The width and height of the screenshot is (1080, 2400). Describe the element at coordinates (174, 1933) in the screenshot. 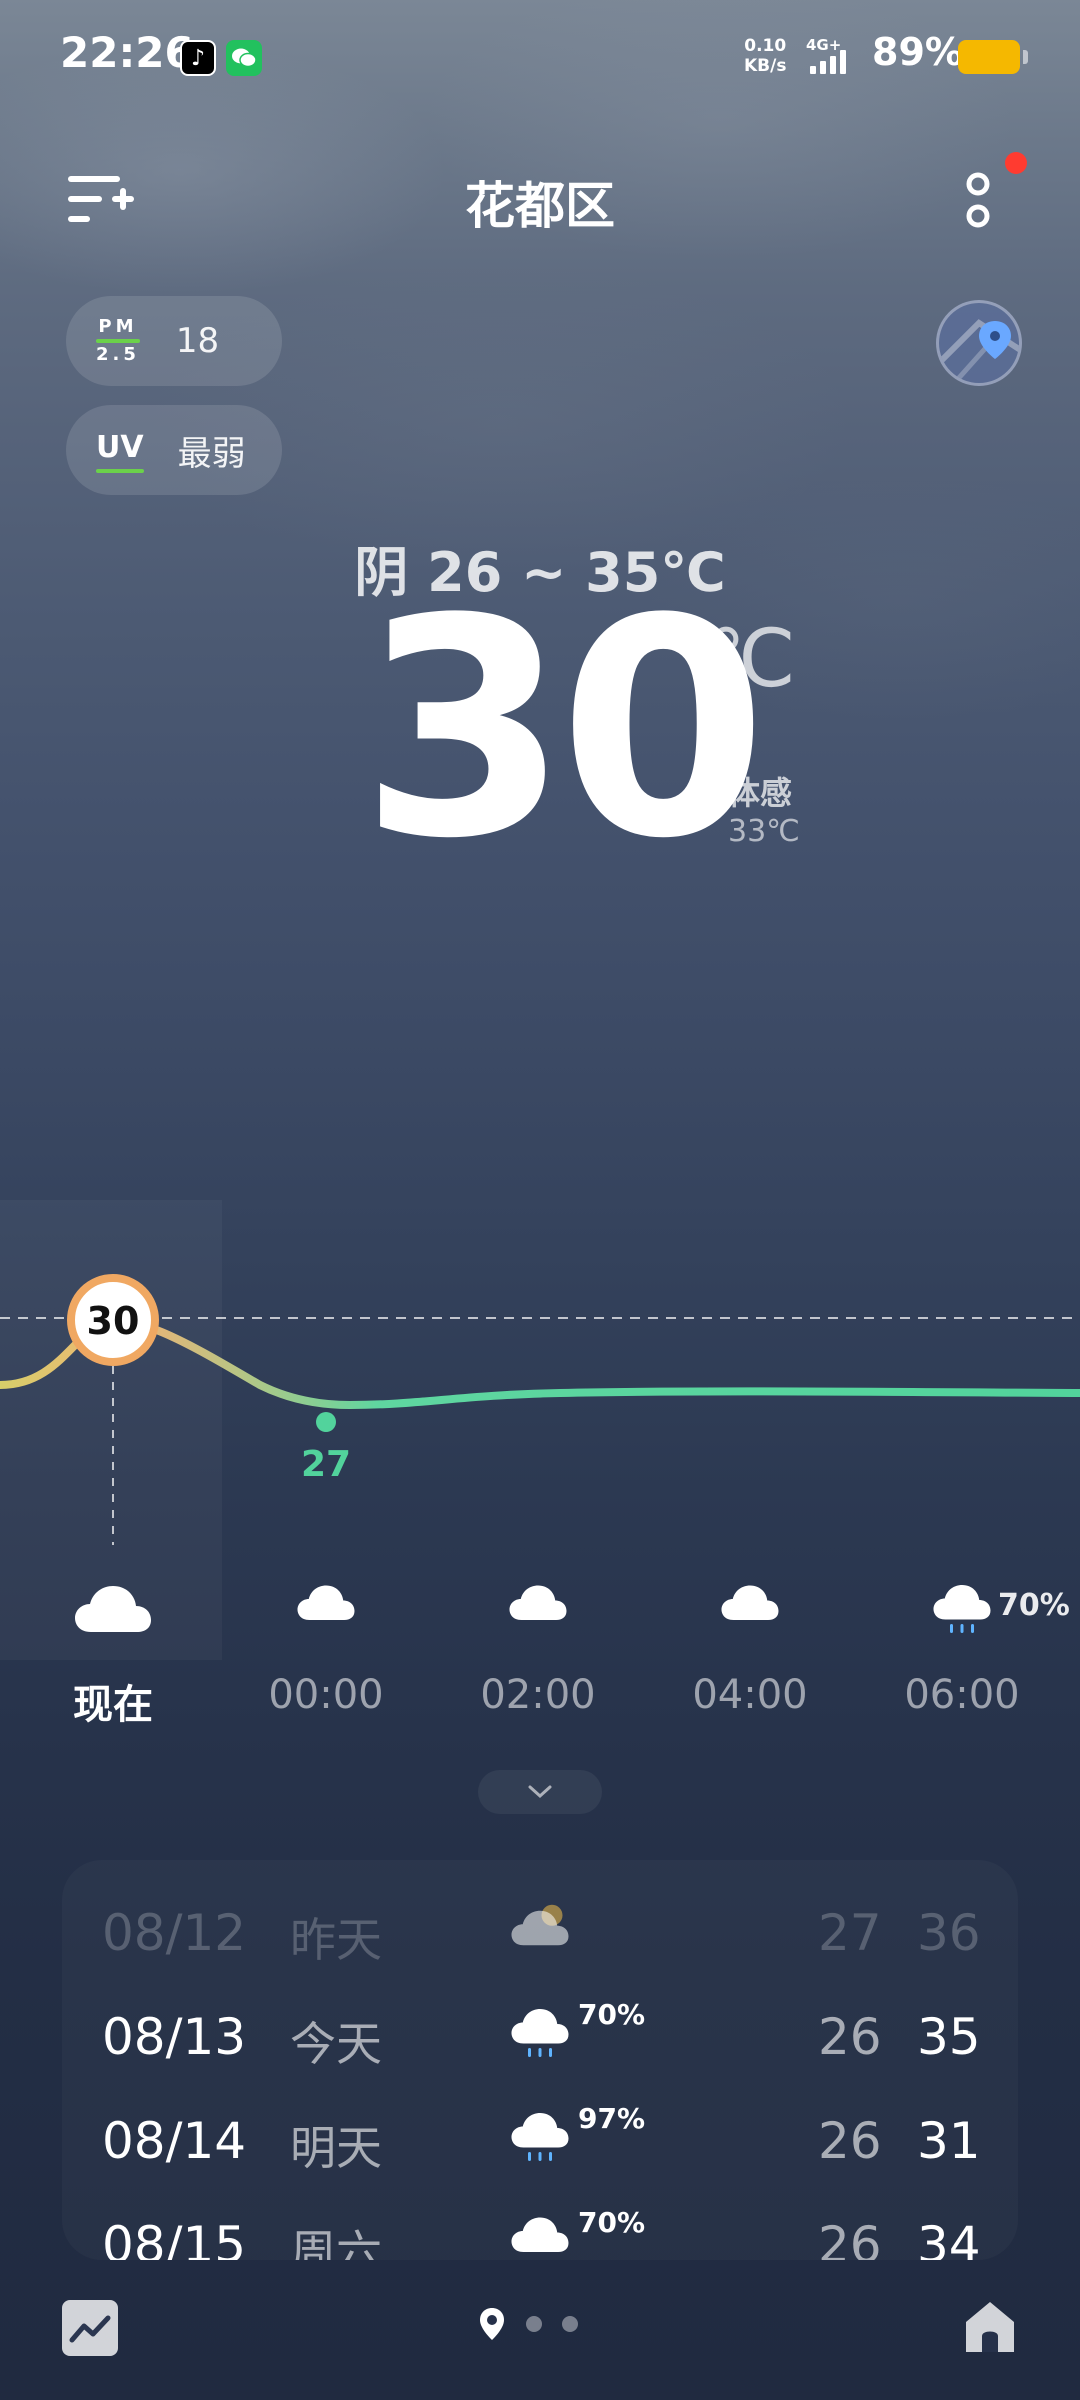

I see `day-date: 08/12` at that location.